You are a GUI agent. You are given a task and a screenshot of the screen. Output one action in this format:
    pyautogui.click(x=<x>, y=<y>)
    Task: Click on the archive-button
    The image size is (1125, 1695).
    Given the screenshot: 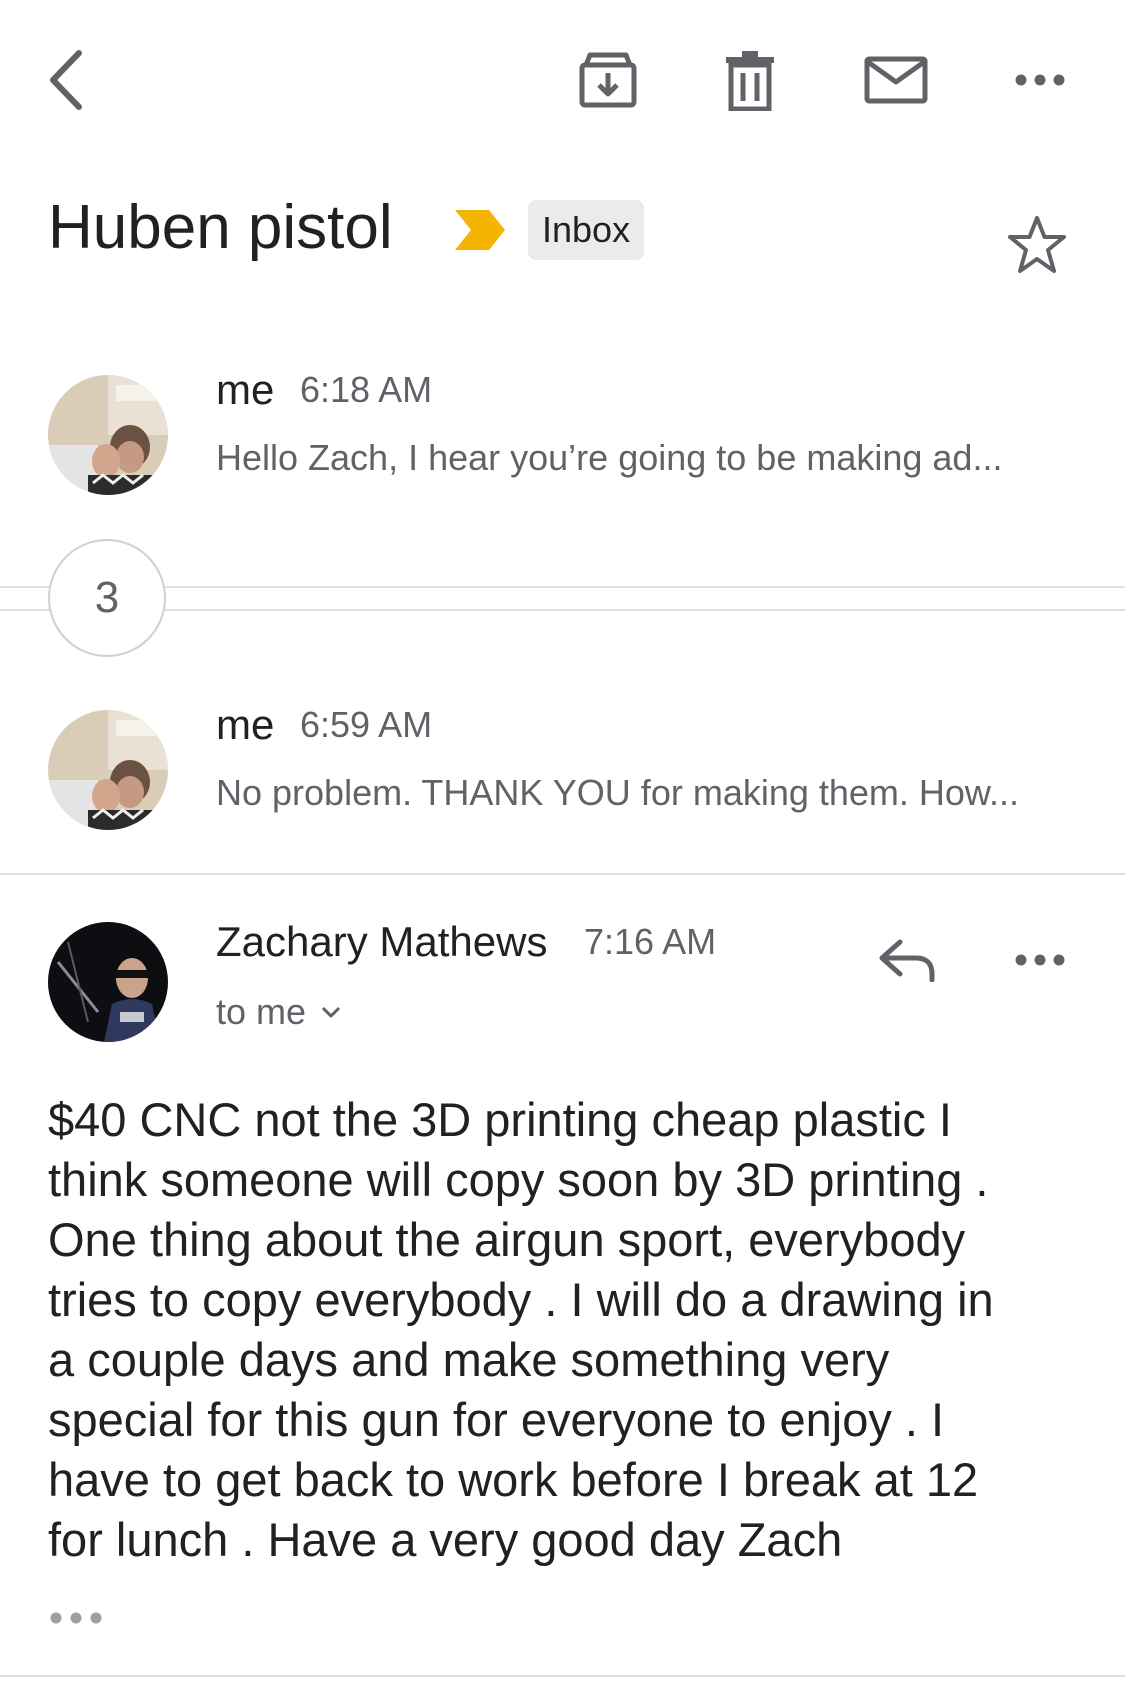 What is the action you would take?
    pyautogui.click(x=608, y=80)
    